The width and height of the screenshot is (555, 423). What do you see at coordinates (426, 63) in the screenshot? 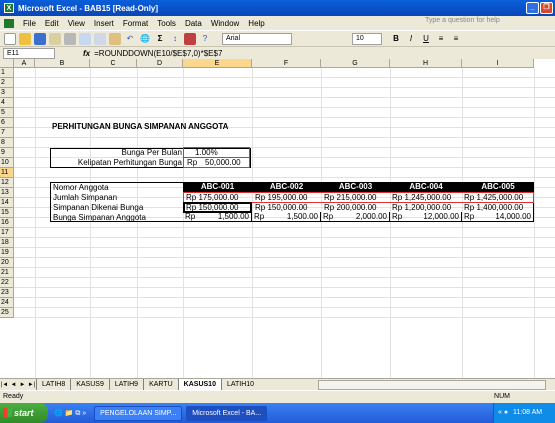
I see `column-header-h: H` at bounding box center [426, 63].